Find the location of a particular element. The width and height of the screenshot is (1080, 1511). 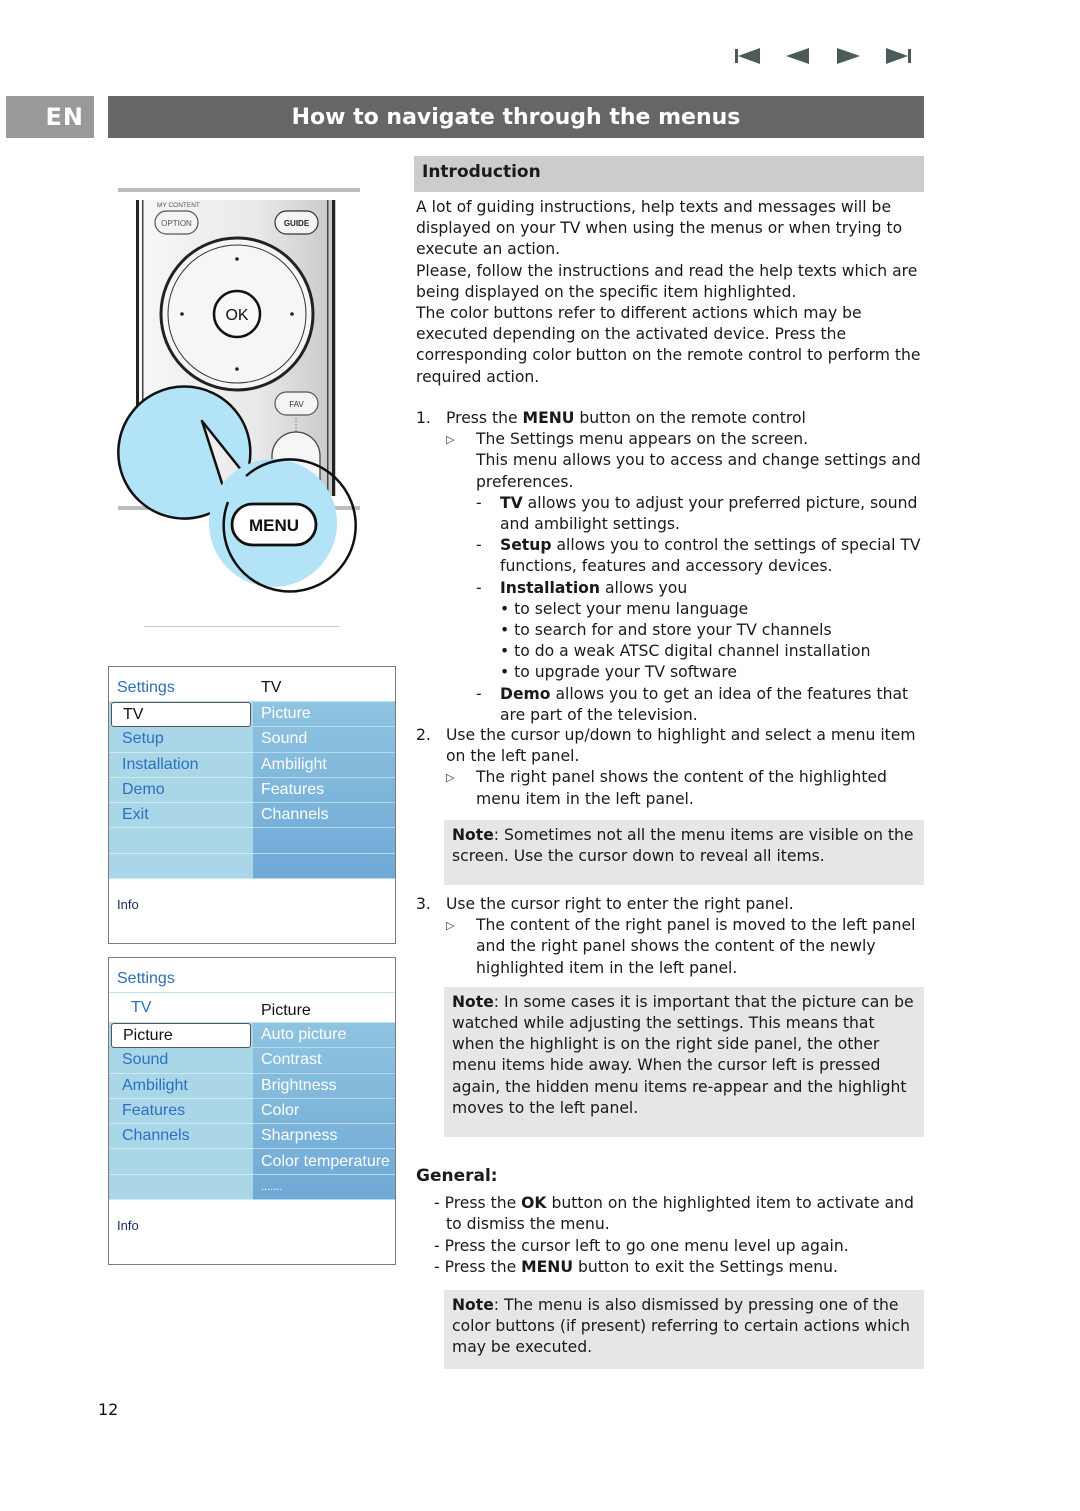

step-number: 2. is located at coordinates (423, 735).